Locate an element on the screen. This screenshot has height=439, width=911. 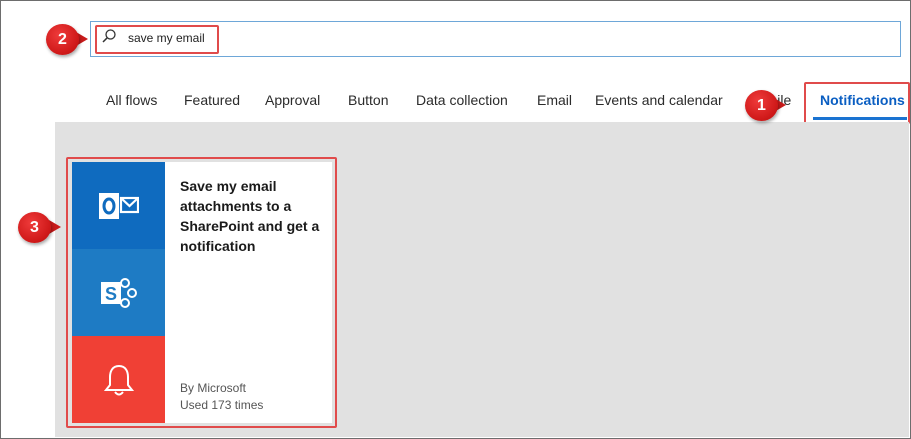
callout-1: 1 is located at coordinates (761, 105).